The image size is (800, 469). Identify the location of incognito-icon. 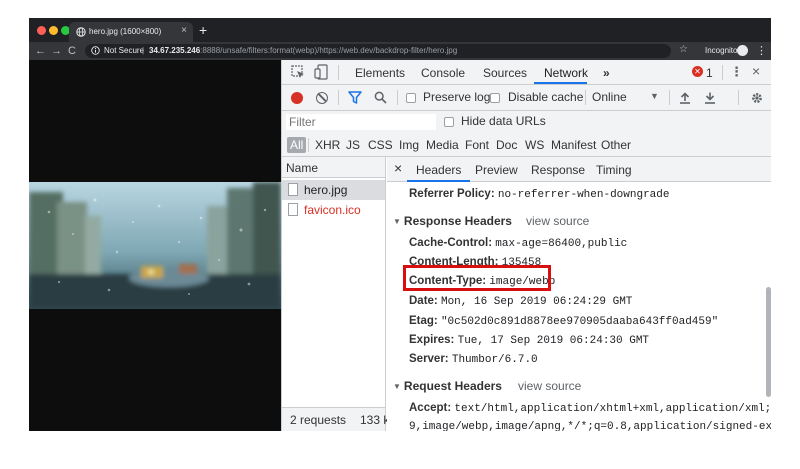
(742, 50).